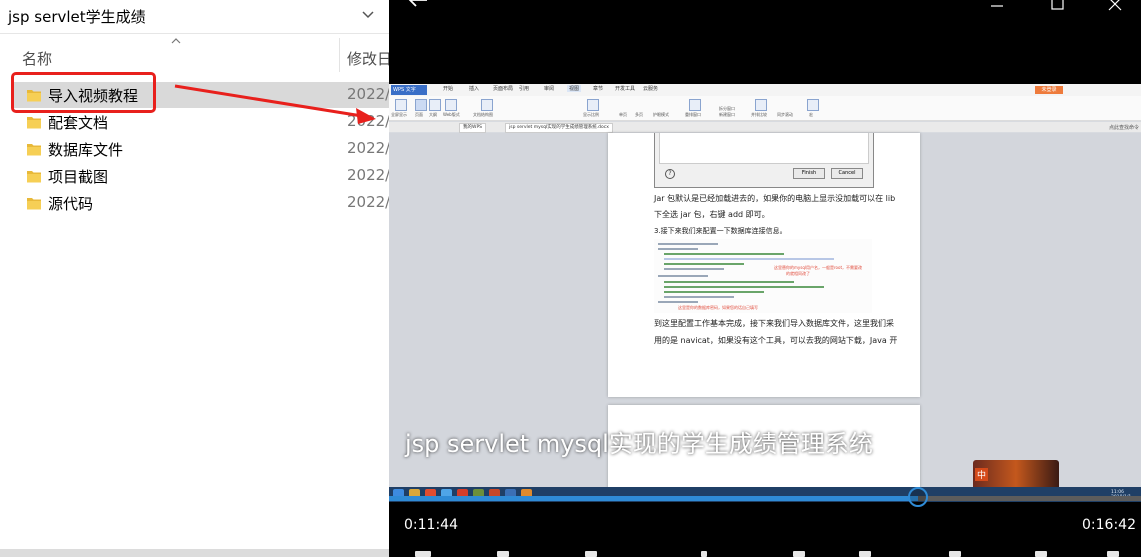  I want to click on code-note: 这里是你的数据库密码，如果您的话自己填写, so click(718, 307).